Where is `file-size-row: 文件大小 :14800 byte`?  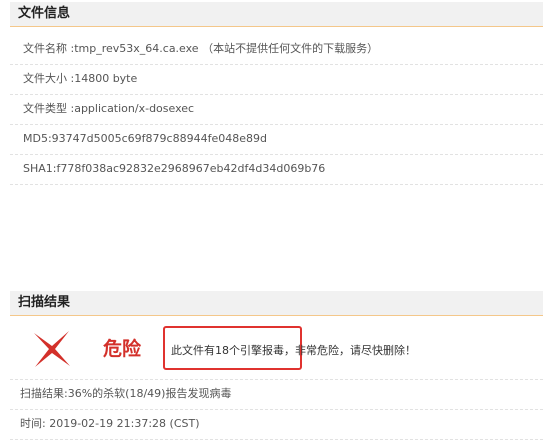
file-size-row: 文件大小 :14800 byte is located at coordinates (276, 80).